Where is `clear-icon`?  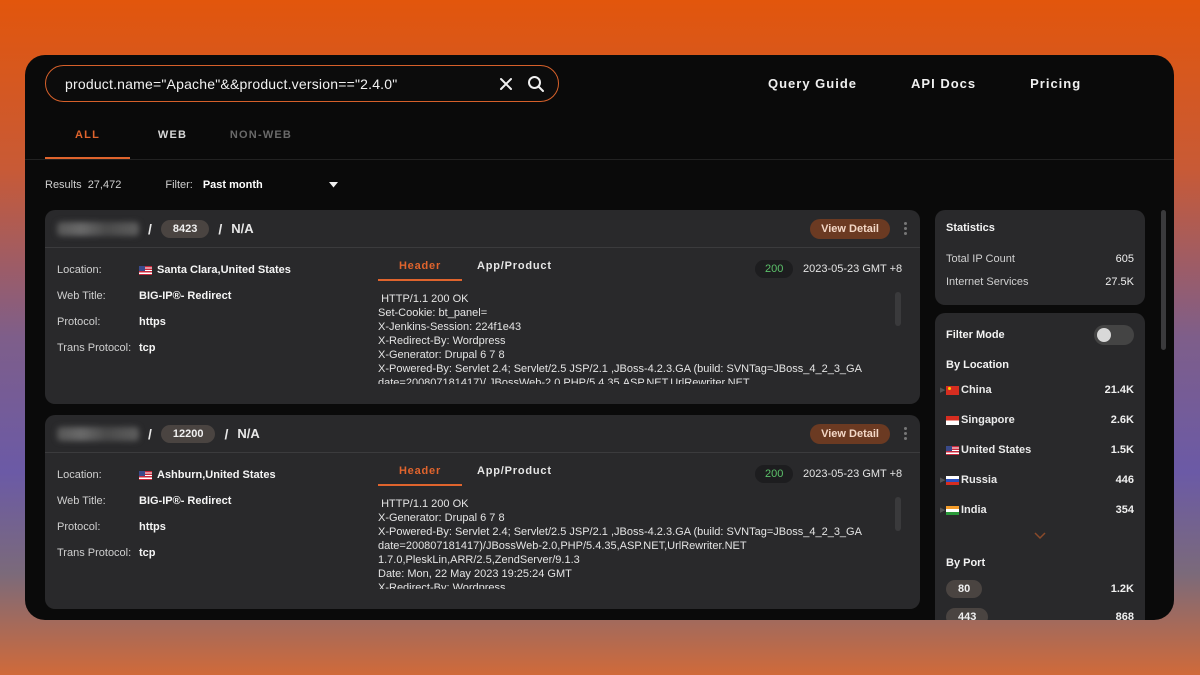 clear-icon is located at coordinates (506, 84).